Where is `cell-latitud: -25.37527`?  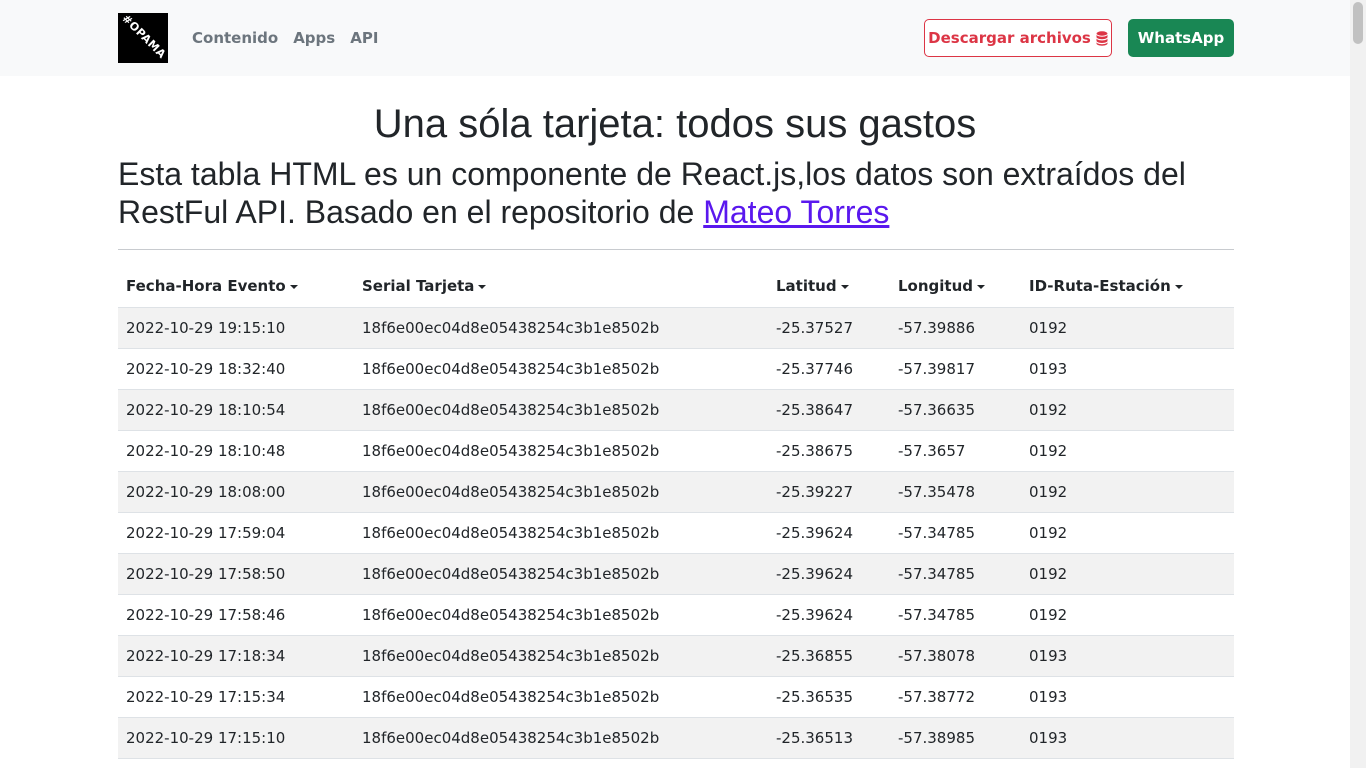
cell-latitud: -25.37527 is located at coordinates (829, 328).